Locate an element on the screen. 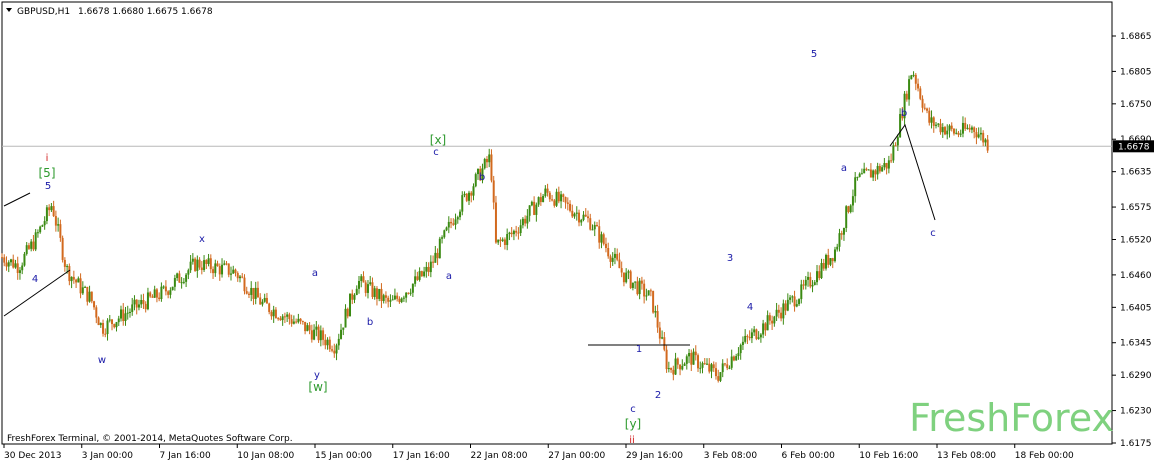 This screenshot has height=469, width=1154. time-tick-label: 30 Dec 2013 is located at coordinates (33, 456).